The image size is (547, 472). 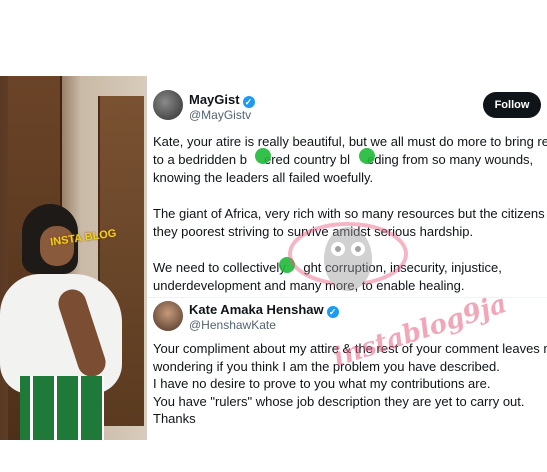 I want to click on author-handle: @MayGistv, so click(x=220, y=115).